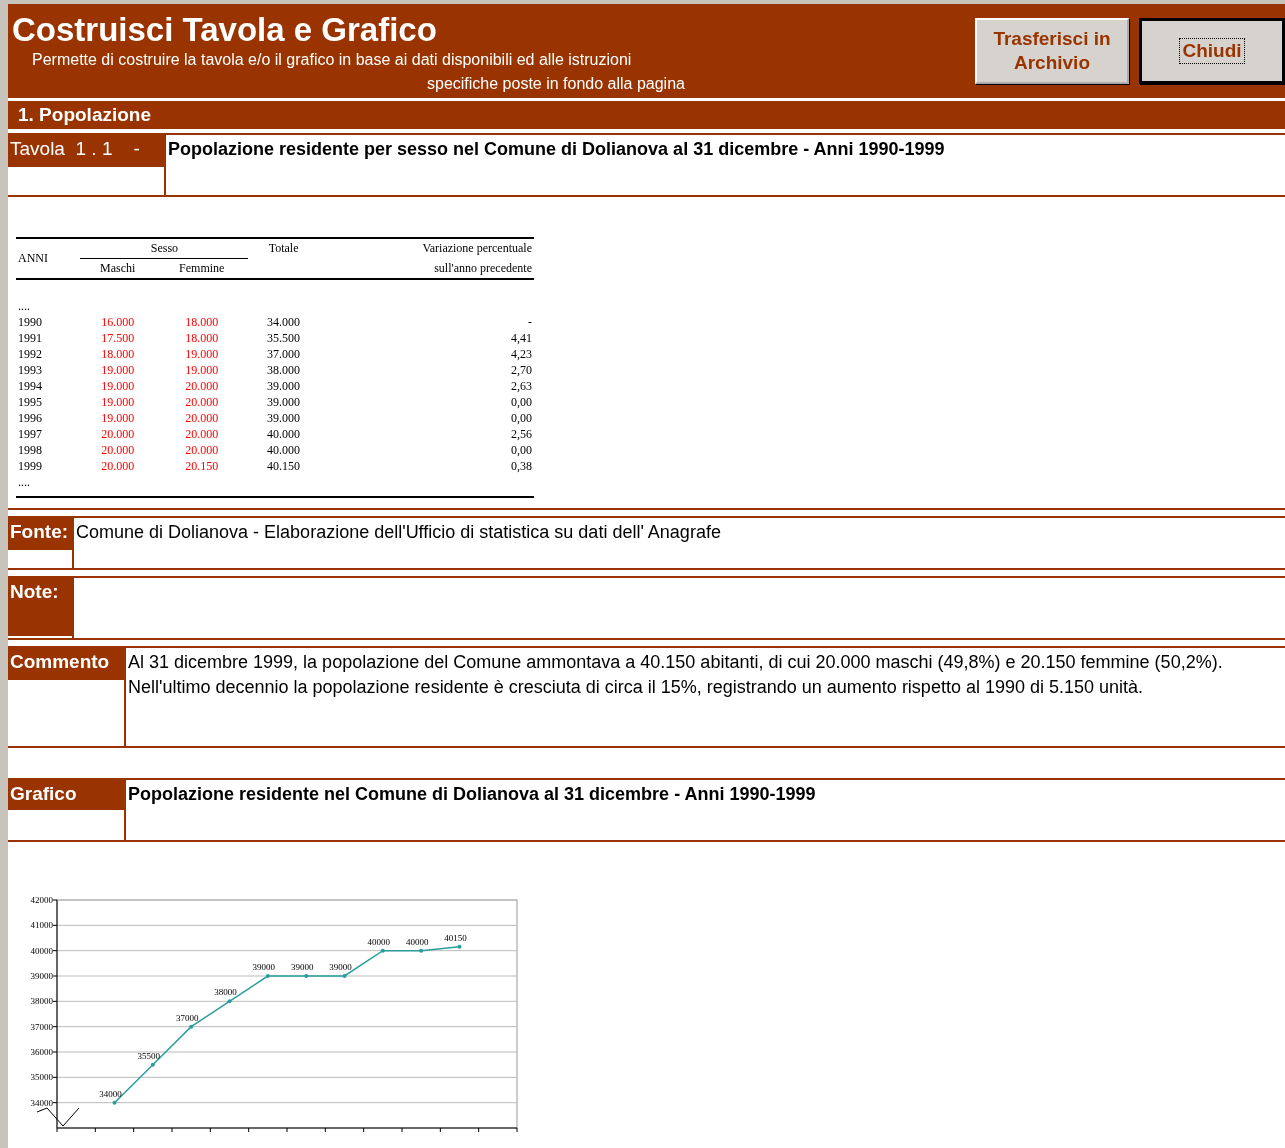 The image size is (1285, 1148). I want to click on table-cell-text: 1994, so click(30, 386).